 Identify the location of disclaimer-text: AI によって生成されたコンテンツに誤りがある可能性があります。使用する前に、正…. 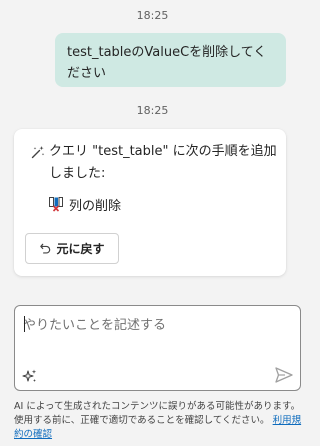
(157, 413).